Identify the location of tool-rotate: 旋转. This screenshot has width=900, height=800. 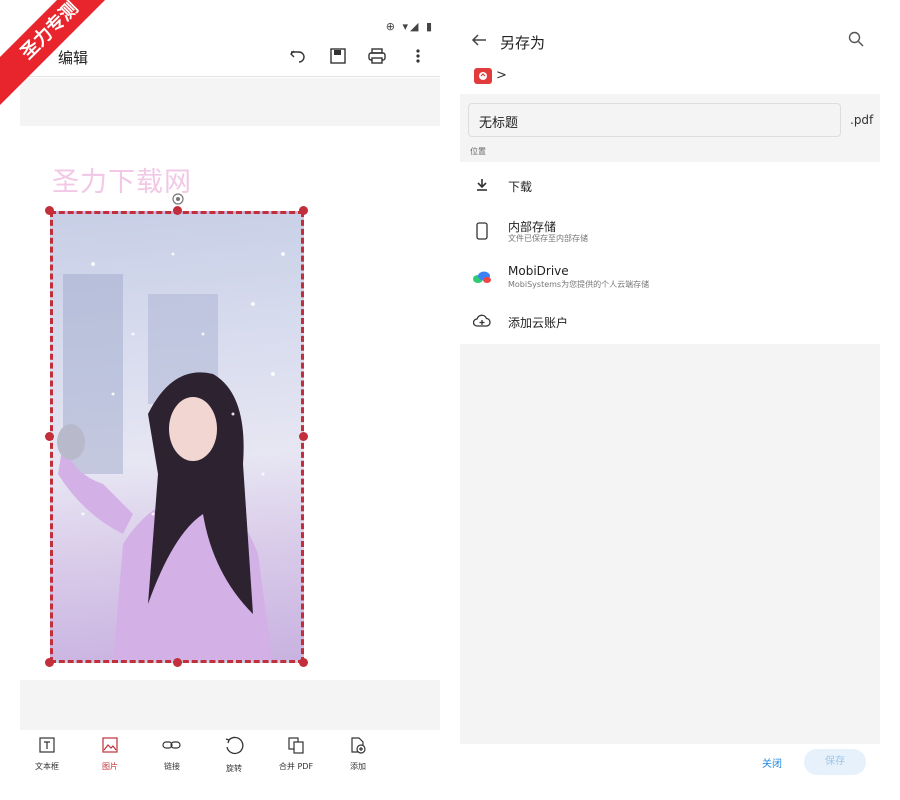
(234, 755).